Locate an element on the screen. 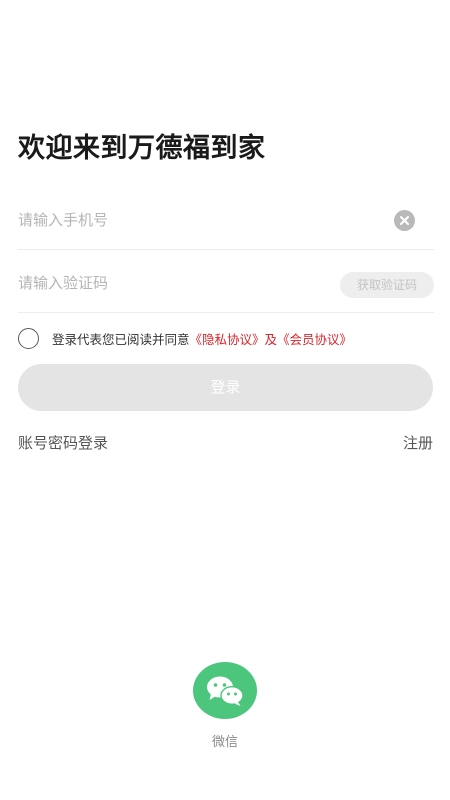 Image resolution: width=450 pixels, height=800 pixels. phone-field-row is located at coordinates (226, 220).